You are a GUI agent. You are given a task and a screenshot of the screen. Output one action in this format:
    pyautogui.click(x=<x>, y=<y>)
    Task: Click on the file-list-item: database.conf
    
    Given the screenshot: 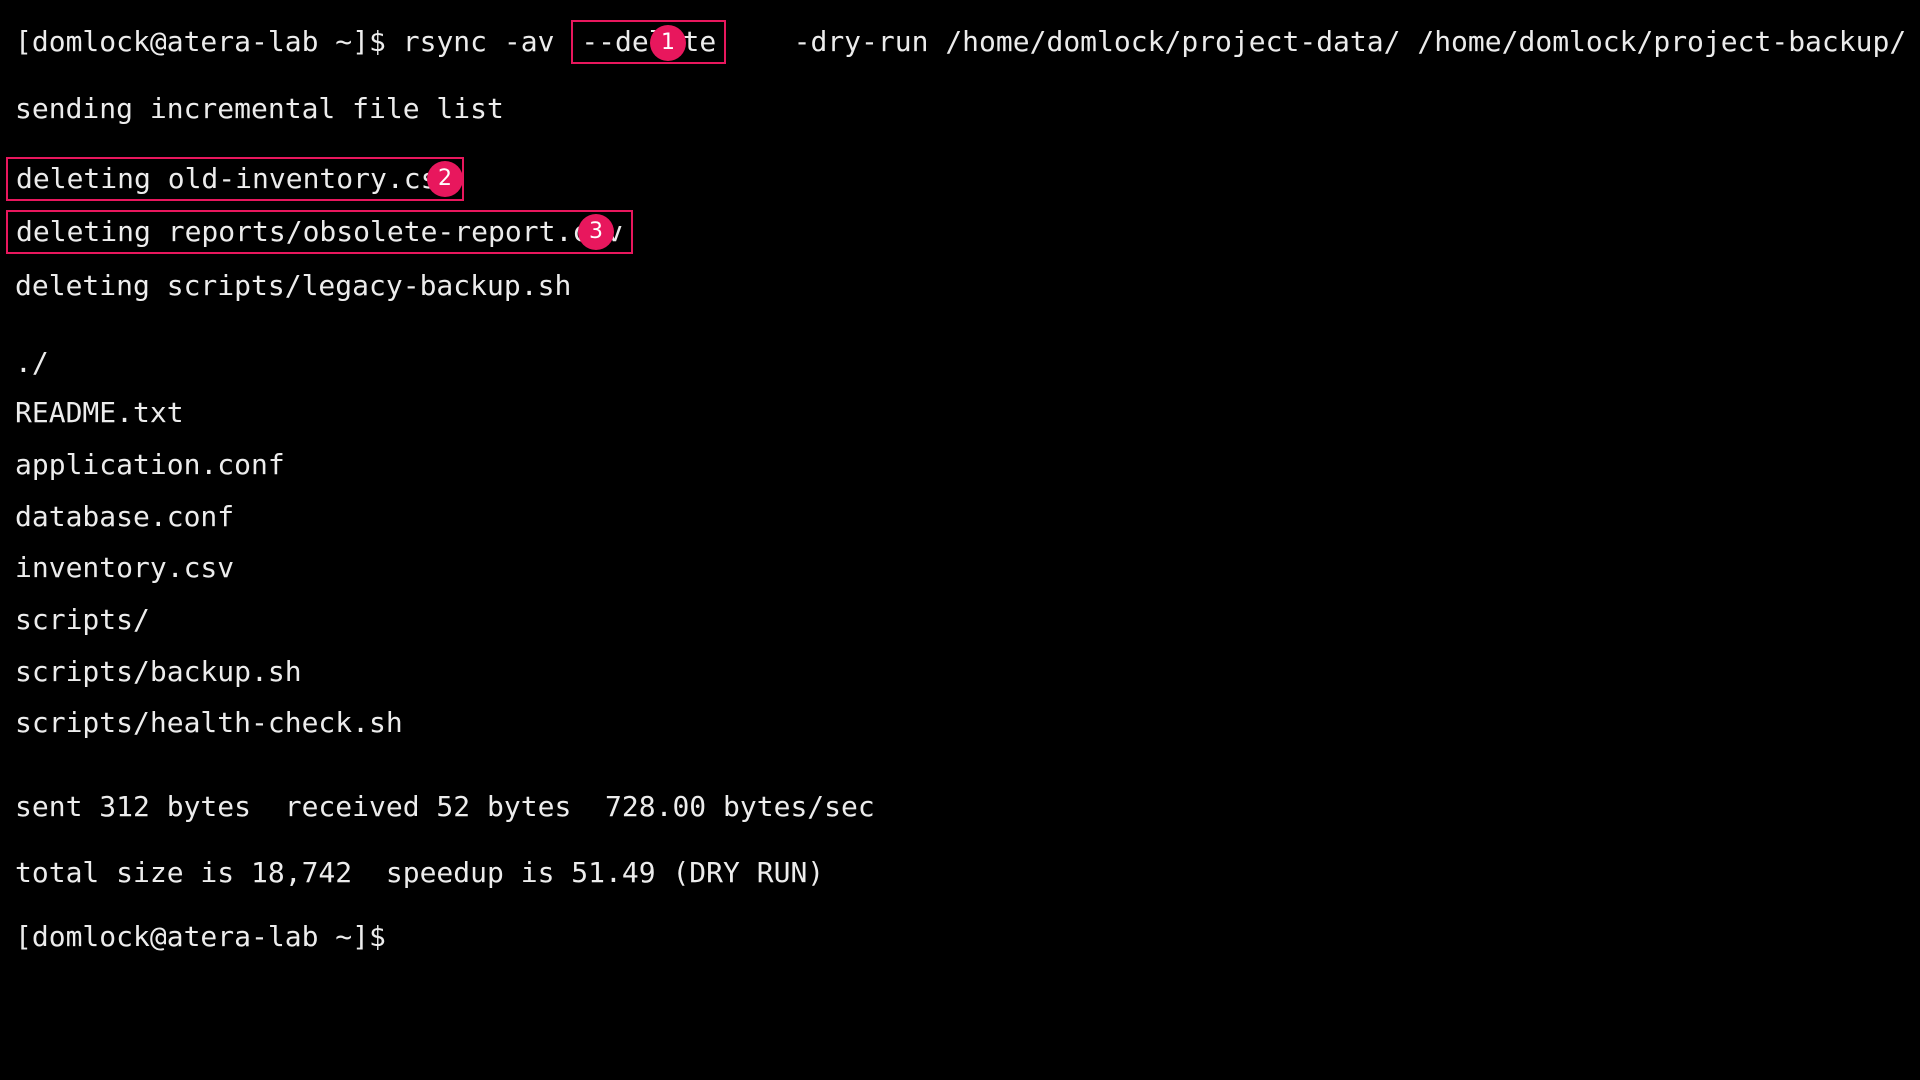 What is the action you would take?
    pyautogui.click(x=125, y=516)
    